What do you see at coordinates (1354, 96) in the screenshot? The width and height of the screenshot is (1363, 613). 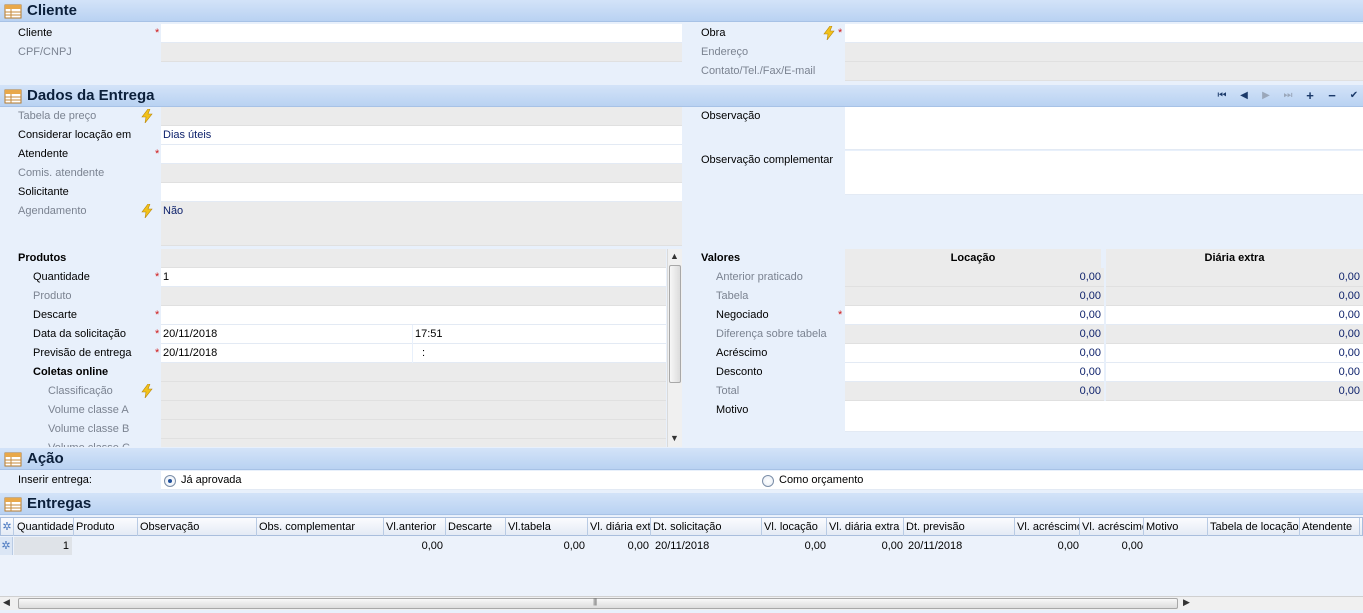 I see `confirm-icon: ✔` at bounding box center [1354, 96].